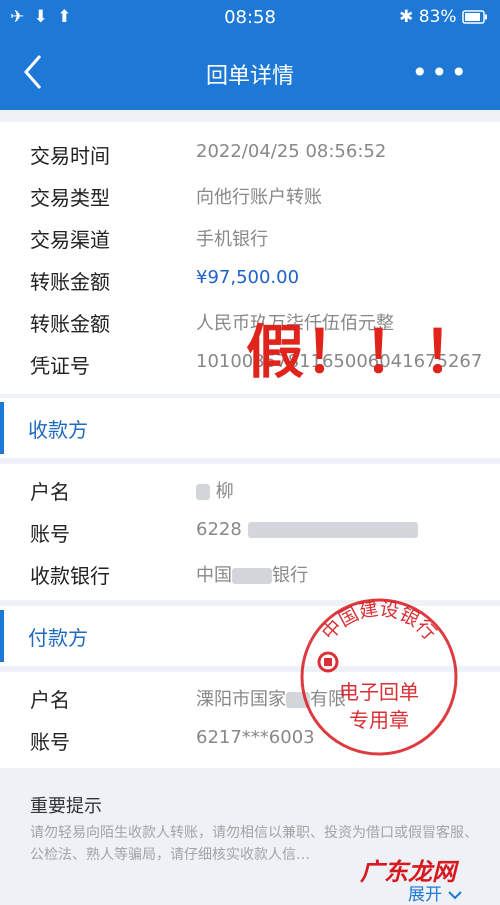  I want to click on payee-header: 收款方, so click(250, 428).